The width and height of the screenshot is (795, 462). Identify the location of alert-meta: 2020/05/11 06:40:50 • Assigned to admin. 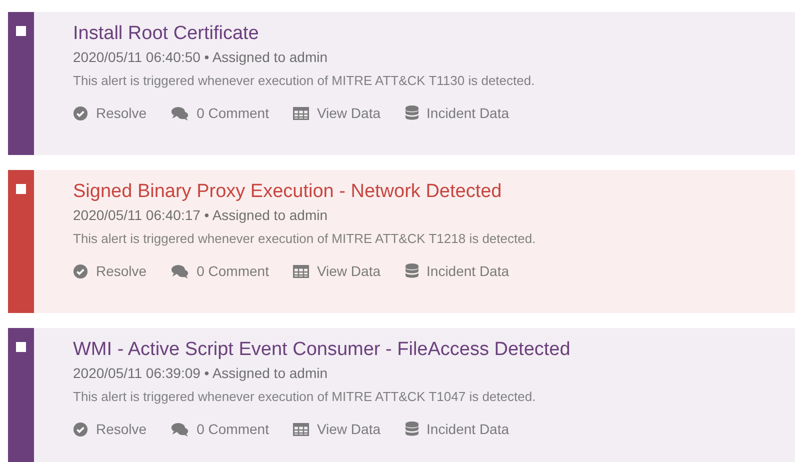
(201, 57).